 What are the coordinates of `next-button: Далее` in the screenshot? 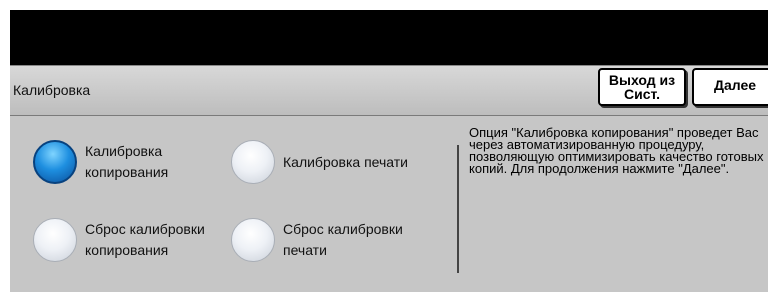 It's located at (730, 87).